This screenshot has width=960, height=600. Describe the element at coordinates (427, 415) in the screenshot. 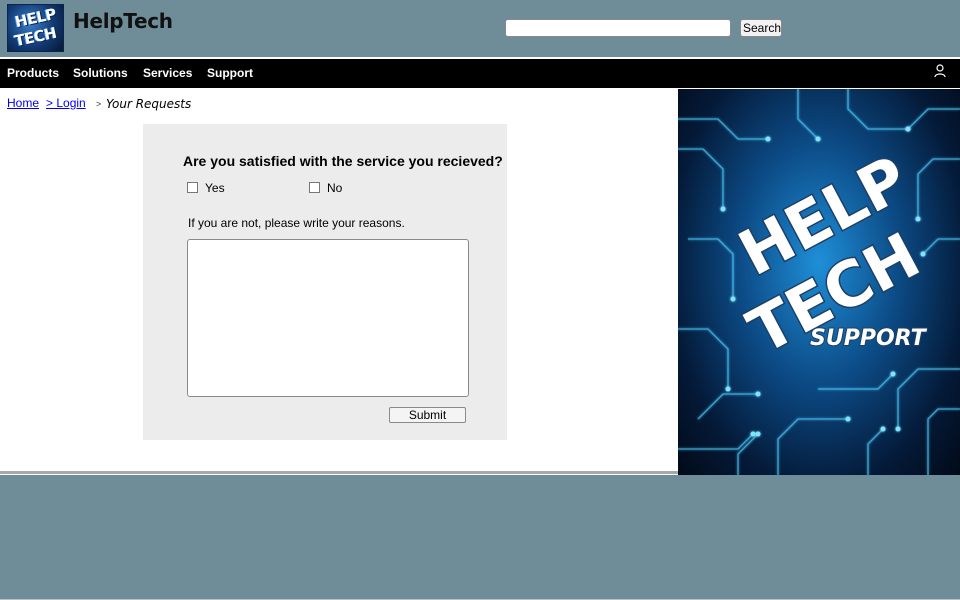

I see `submit-button: Submit` at that location.